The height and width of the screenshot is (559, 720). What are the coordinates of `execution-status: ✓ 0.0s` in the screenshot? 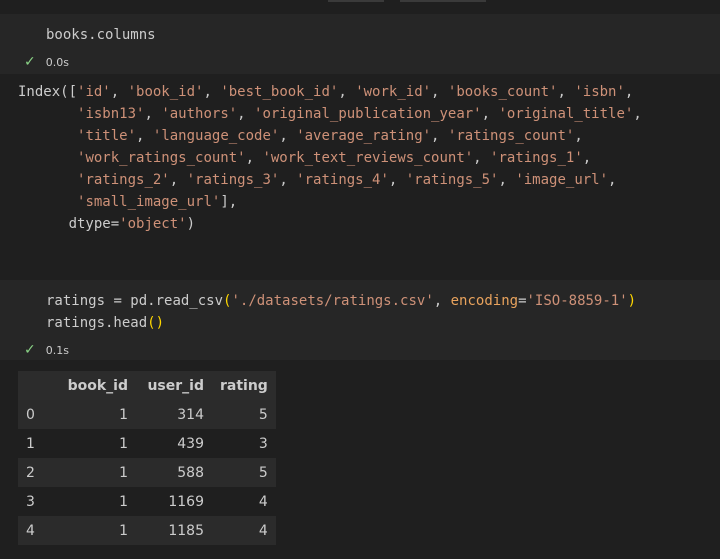 It's located at (46, 62).